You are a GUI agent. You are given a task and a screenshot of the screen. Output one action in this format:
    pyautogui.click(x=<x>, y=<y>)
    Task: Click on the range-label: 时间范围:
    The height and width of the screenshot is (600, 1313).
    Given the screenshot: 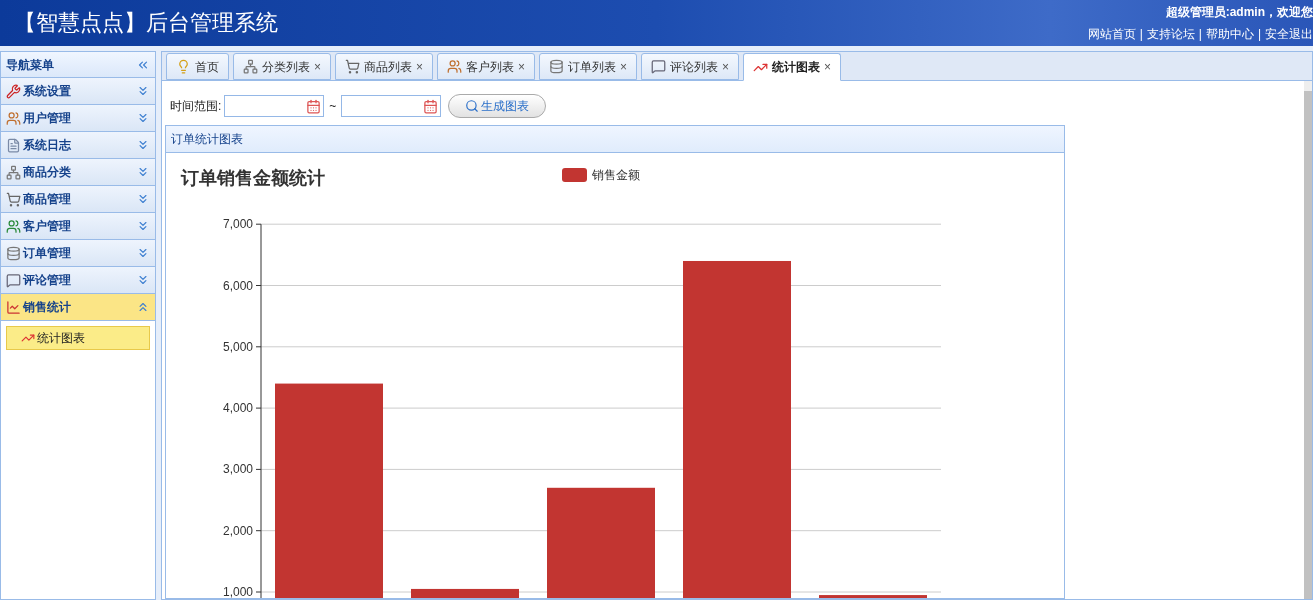 What is the action you would take?
    pyautogui.click(x=196, y=106)
    